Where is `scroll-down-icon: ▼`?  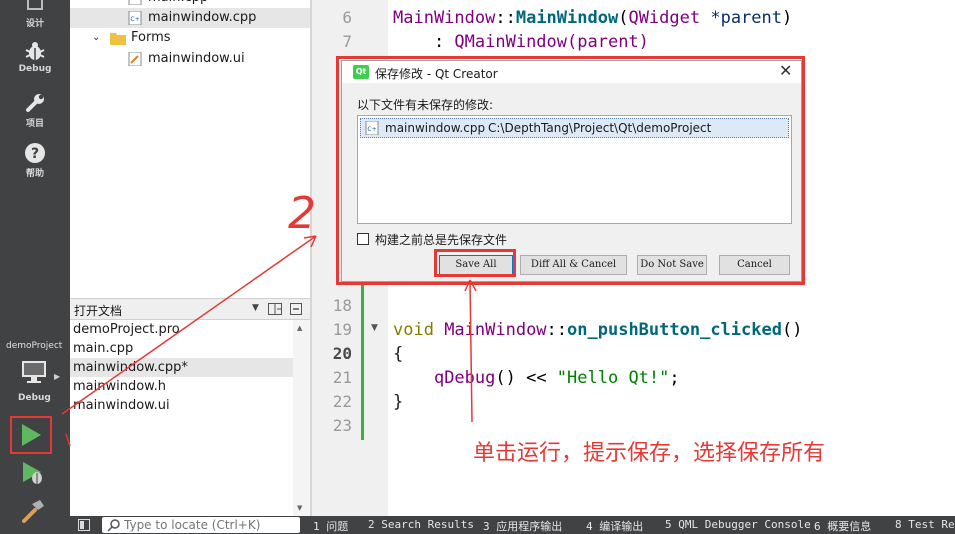
scroll-down-icon: ▼ is located at coordinates (299, 508).